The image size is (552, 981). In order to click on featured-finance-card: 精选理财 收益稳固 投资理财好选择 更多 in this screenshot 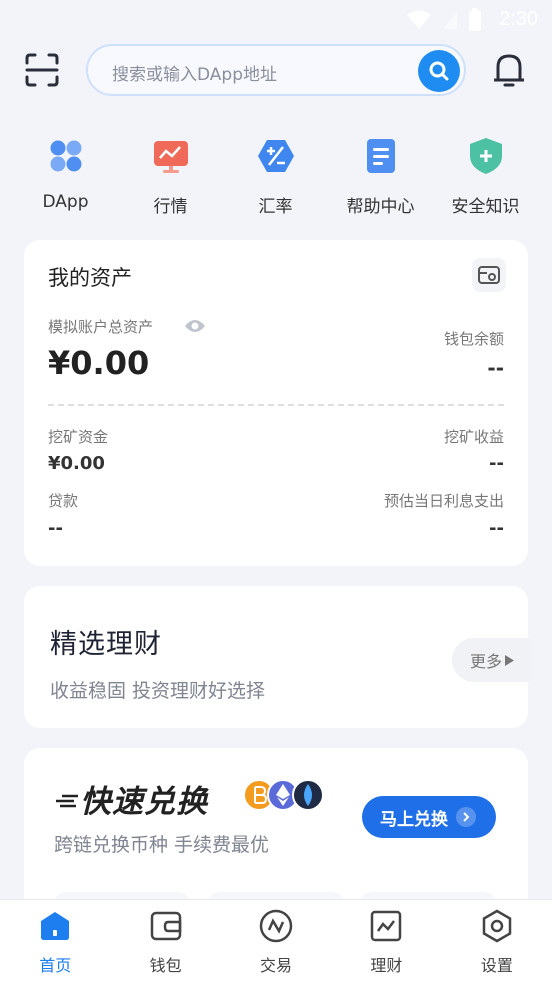, I will do `click(278, 657)`.